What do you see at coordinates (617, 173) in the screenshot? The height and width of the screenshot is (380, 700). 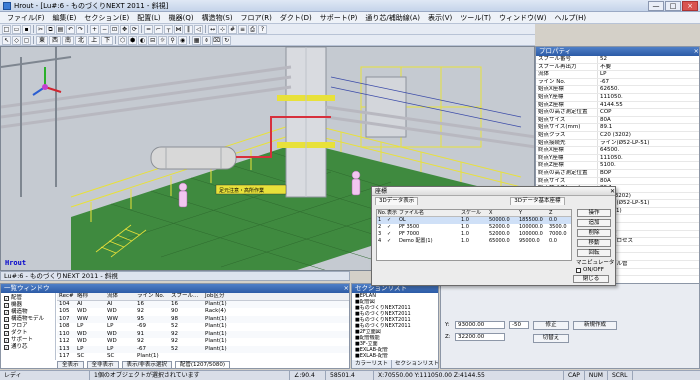 I see `property-row: 終点の高さ測定位置 BOP` at bounding box center [617, 173].